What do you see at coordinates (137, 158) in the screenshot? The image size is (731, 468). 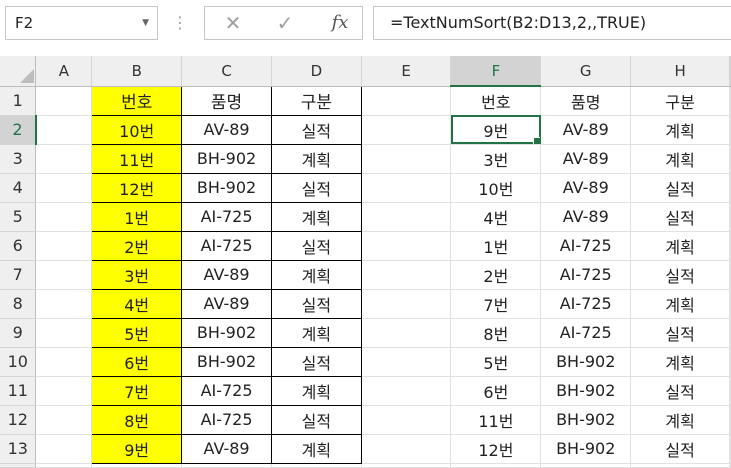 I see `cell-B3: 11번` at bounding box center [137, 158].